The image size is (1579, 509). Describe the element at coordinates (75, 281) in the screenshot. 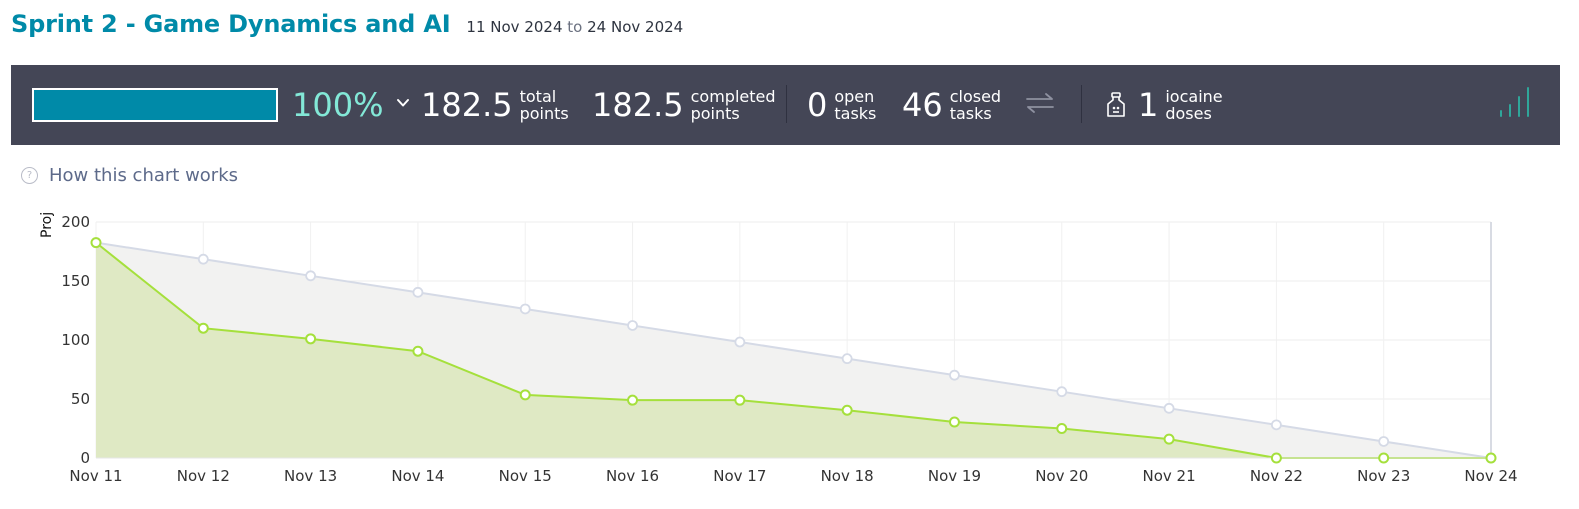

I see `y-tick-label: 150` at that location.